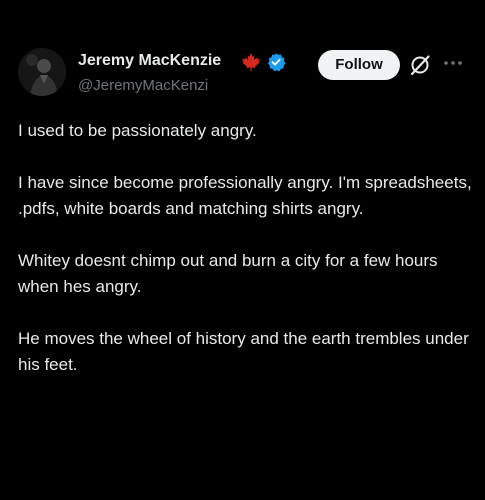  I want to click on avatar, so click(42, 72).